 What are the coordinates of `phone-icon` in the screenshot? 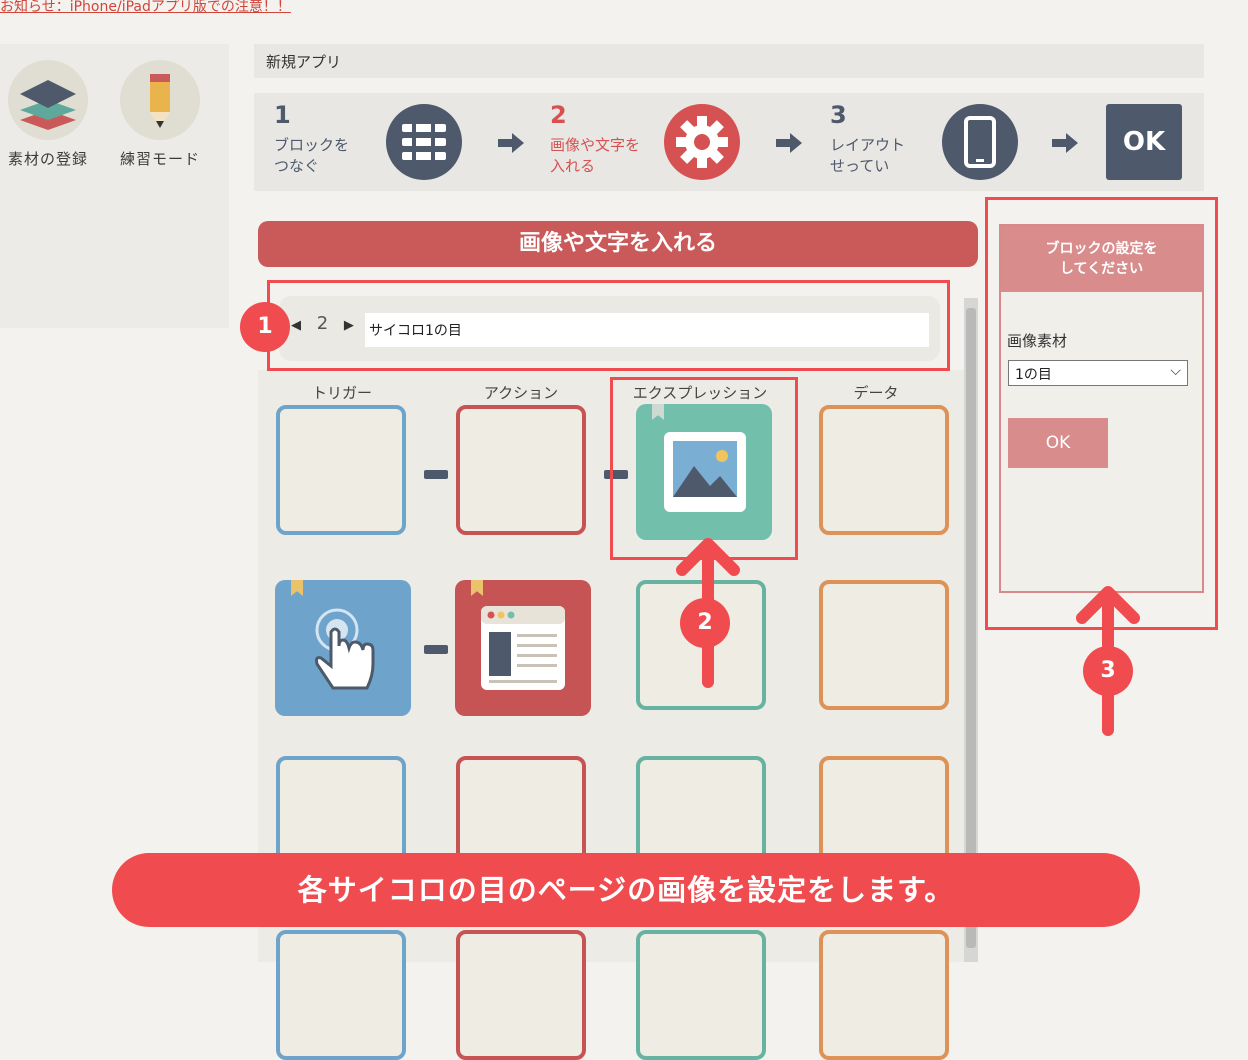 It's located at (980, 142).